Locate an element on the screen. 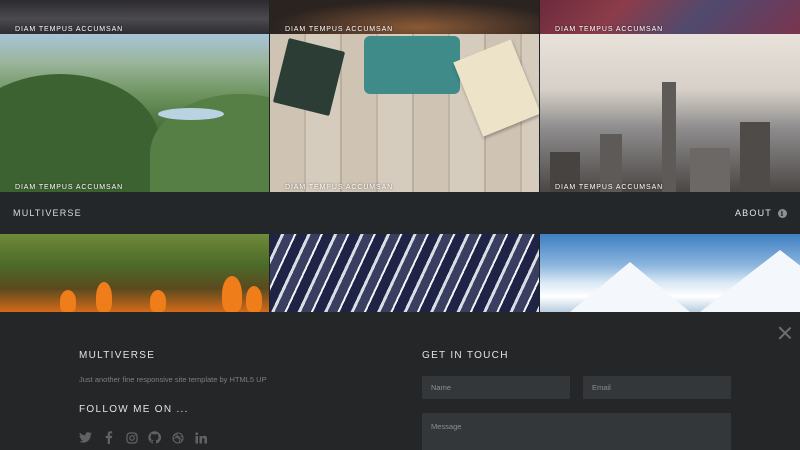  social-links is located at coordinates (229, 437).